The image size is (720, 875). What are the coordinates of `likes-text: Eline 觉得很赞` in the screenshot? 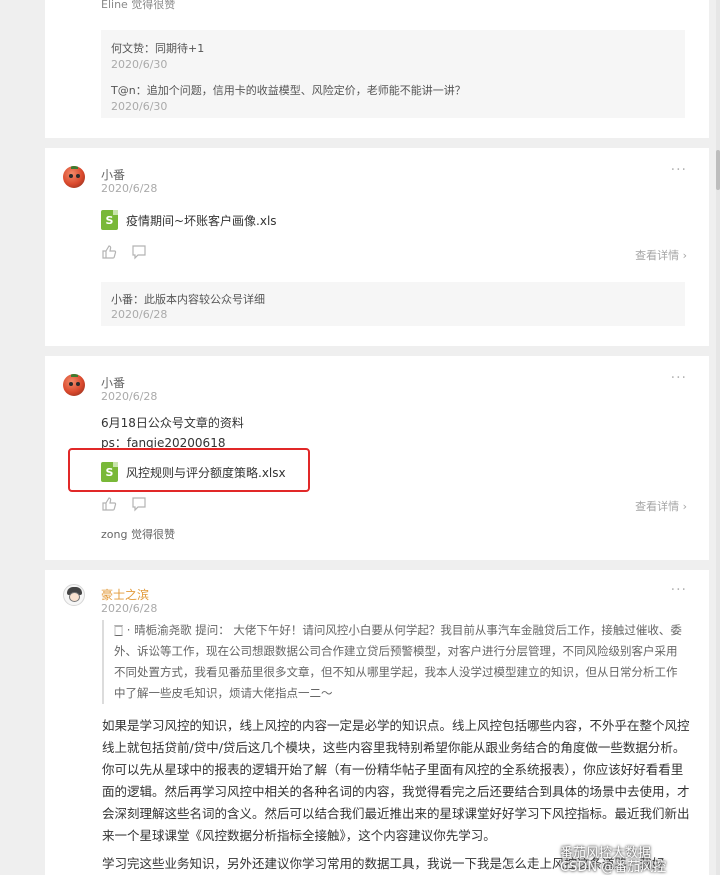 It's located at (138, 5).